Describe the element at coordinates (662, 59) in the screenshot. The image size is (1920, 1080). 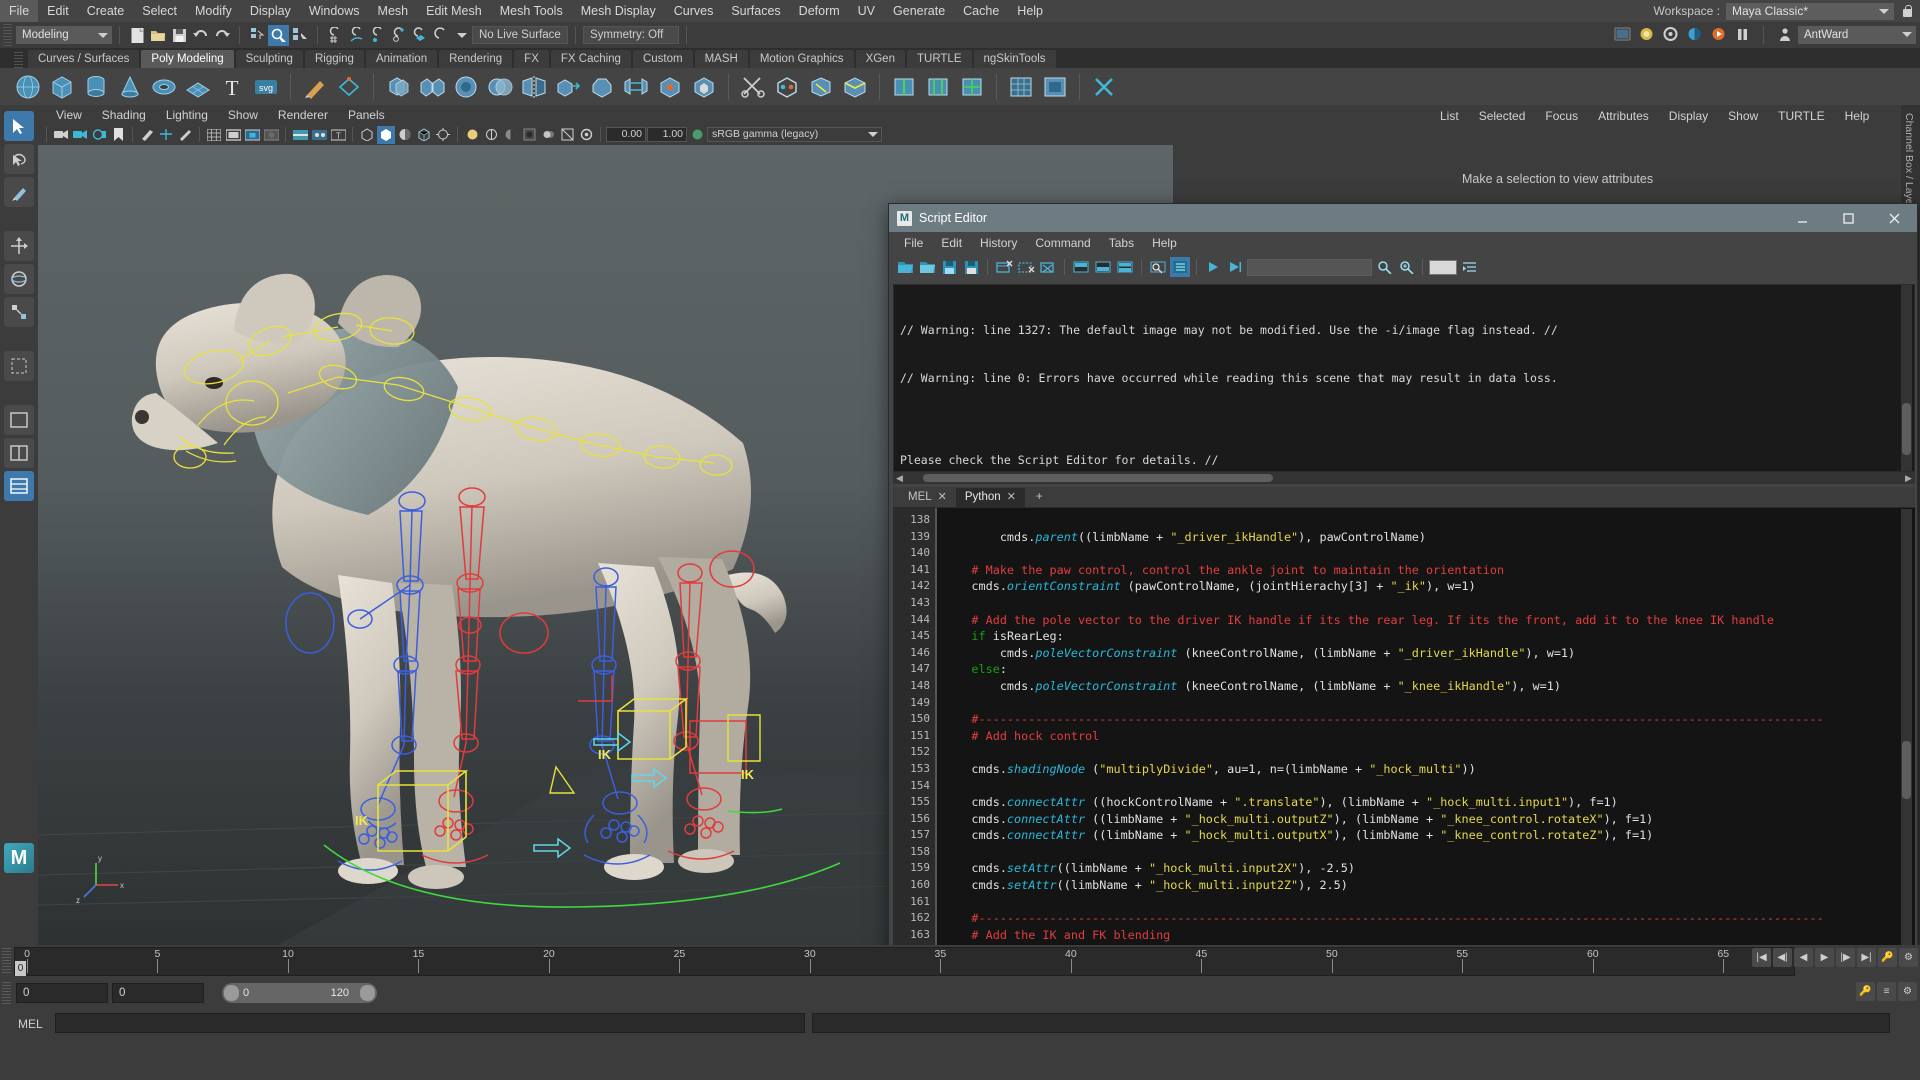
I see `shelf-tab-custom: Custom` at that location.